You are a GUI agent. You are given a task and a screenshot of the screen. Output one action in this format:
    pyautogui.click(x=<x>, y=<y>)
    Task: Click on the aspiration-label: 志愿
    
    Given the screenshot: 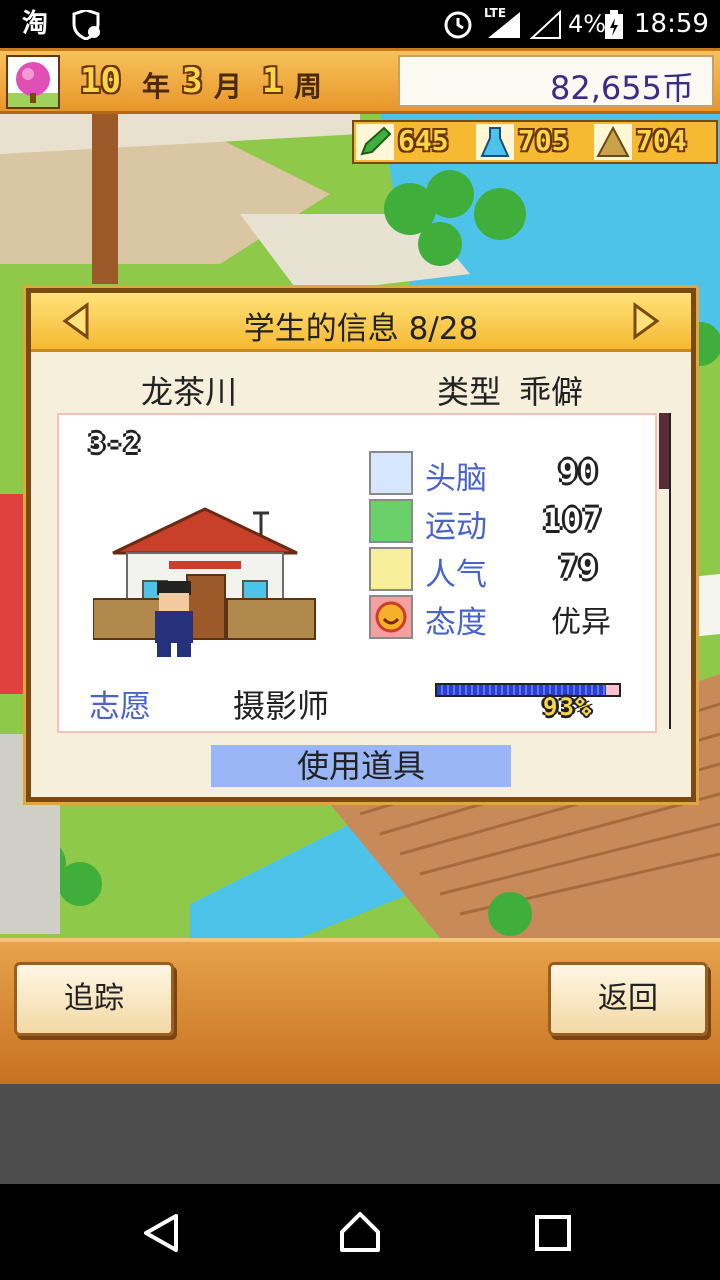 What is the action you would take?
    pyautogui.click(x=120, y=707)
    